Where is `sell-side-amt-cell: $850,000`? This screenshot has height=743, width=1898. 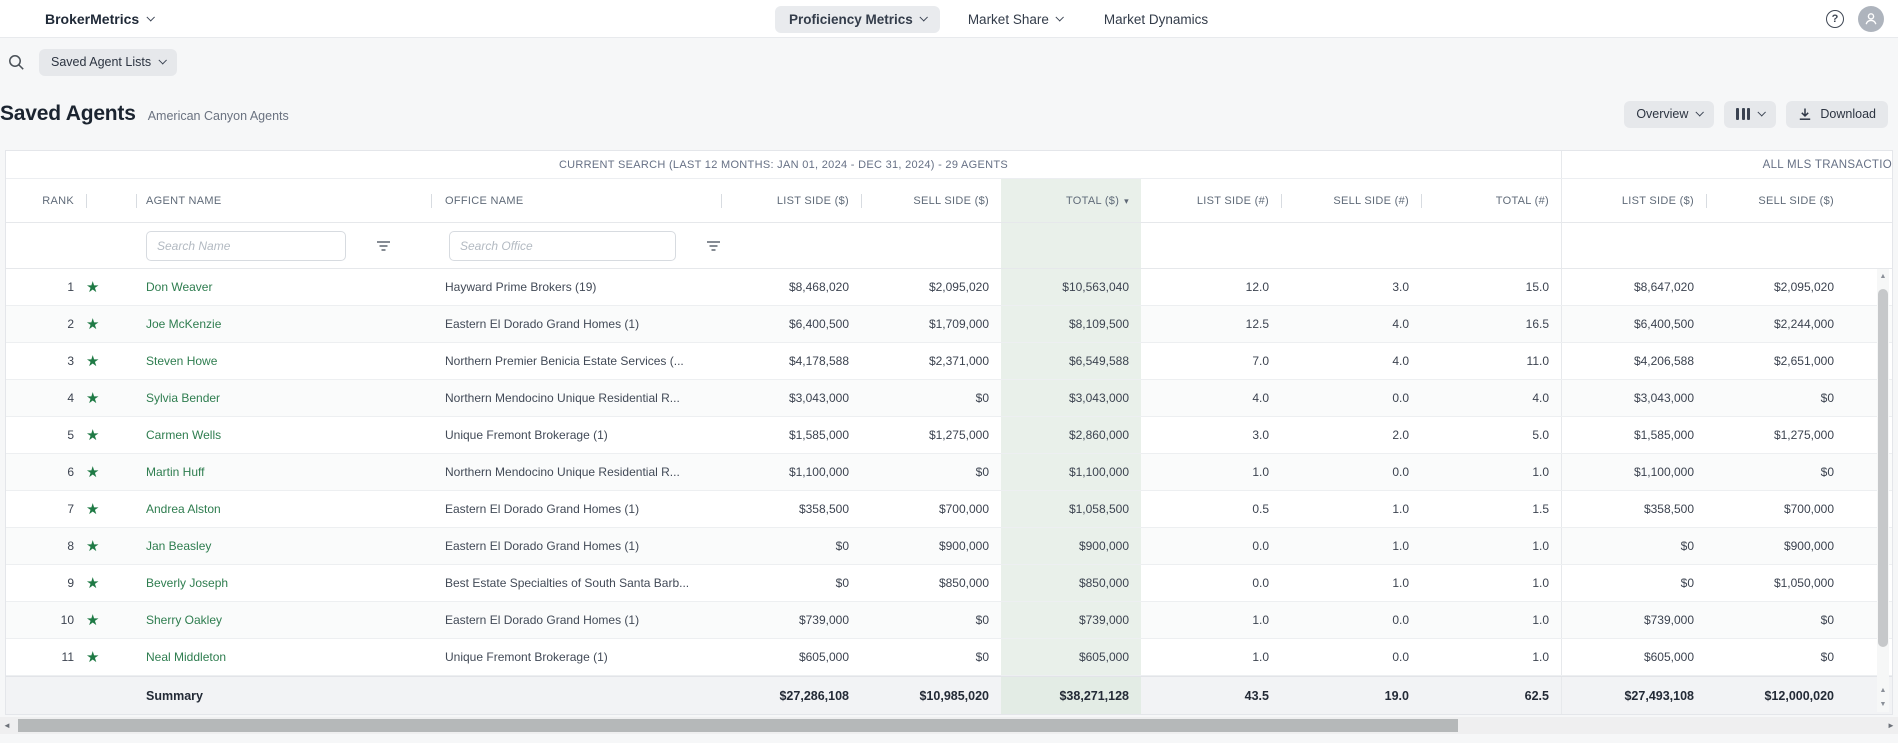 sell-side-amt-cell: $850,000 is located at coordinates (963, 583).